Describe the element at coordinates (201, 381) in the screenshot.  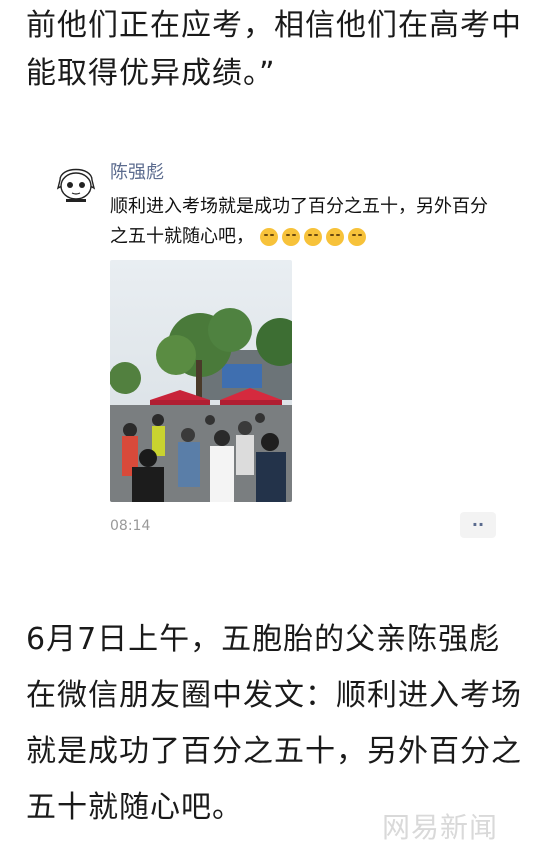
I see `post-photo` at that location.